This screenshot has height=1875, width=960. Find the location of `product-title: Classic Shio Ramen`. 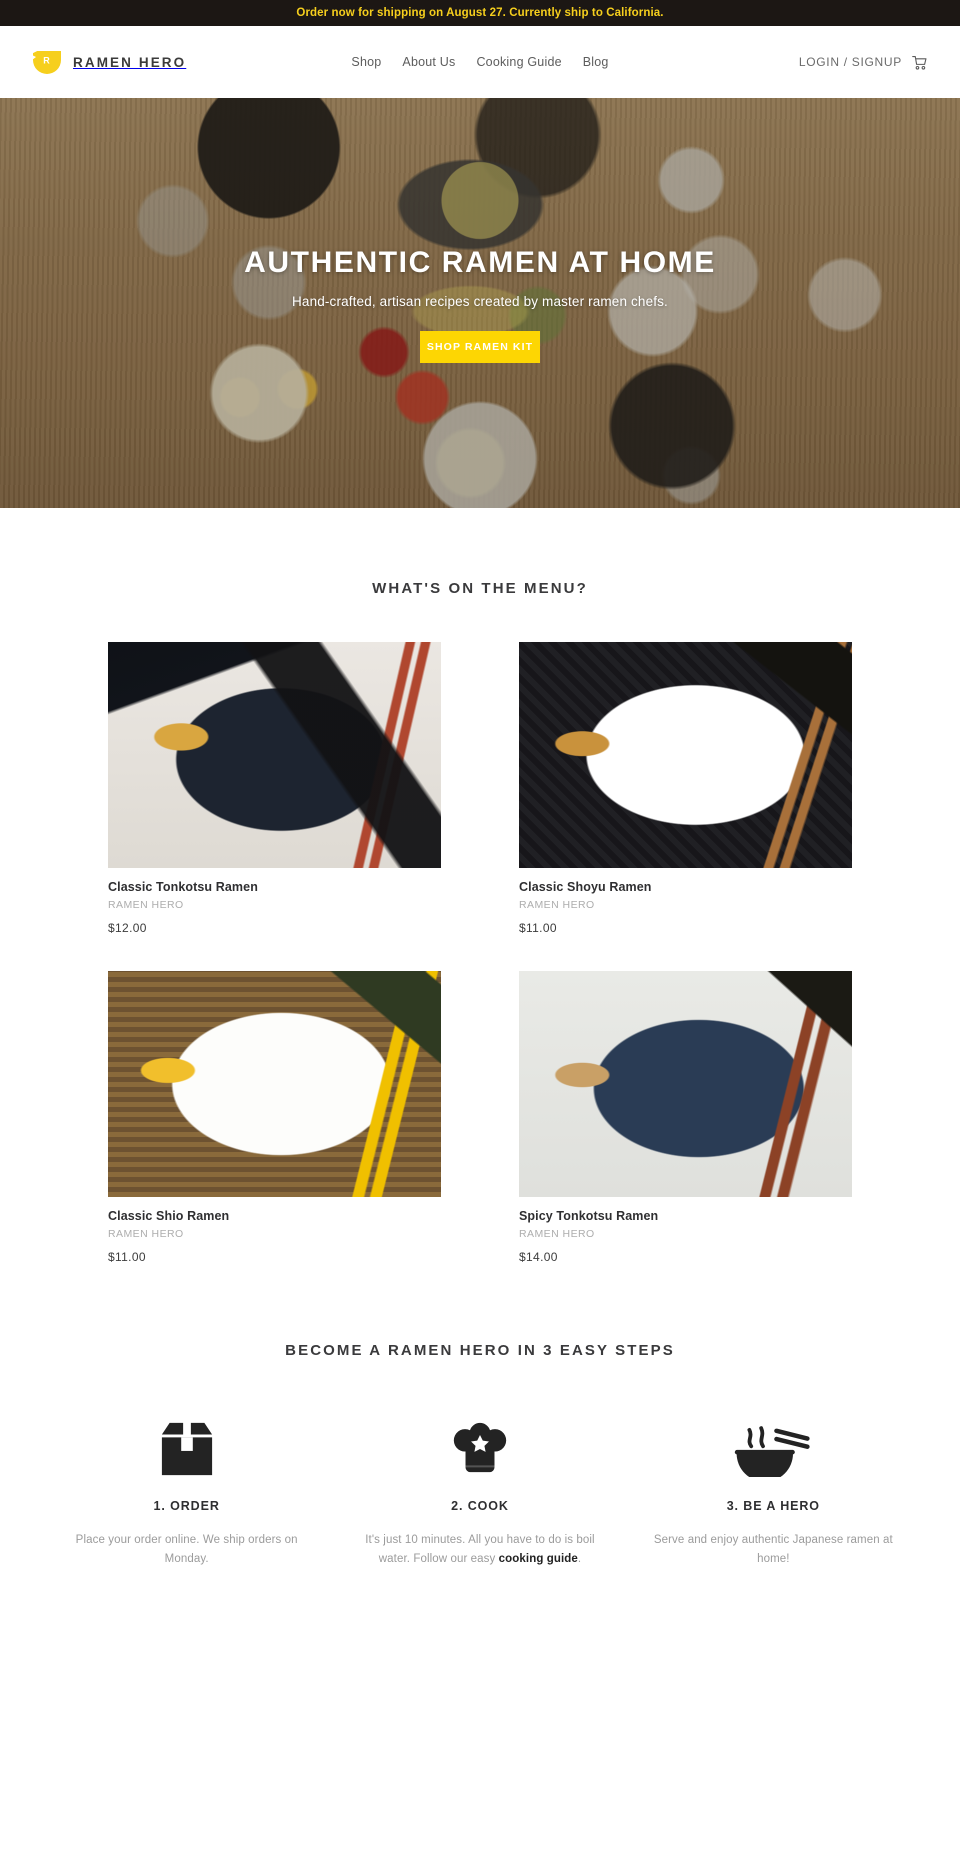

product-title: Classic Shio Ramen is located at coordinates (169, 1216).